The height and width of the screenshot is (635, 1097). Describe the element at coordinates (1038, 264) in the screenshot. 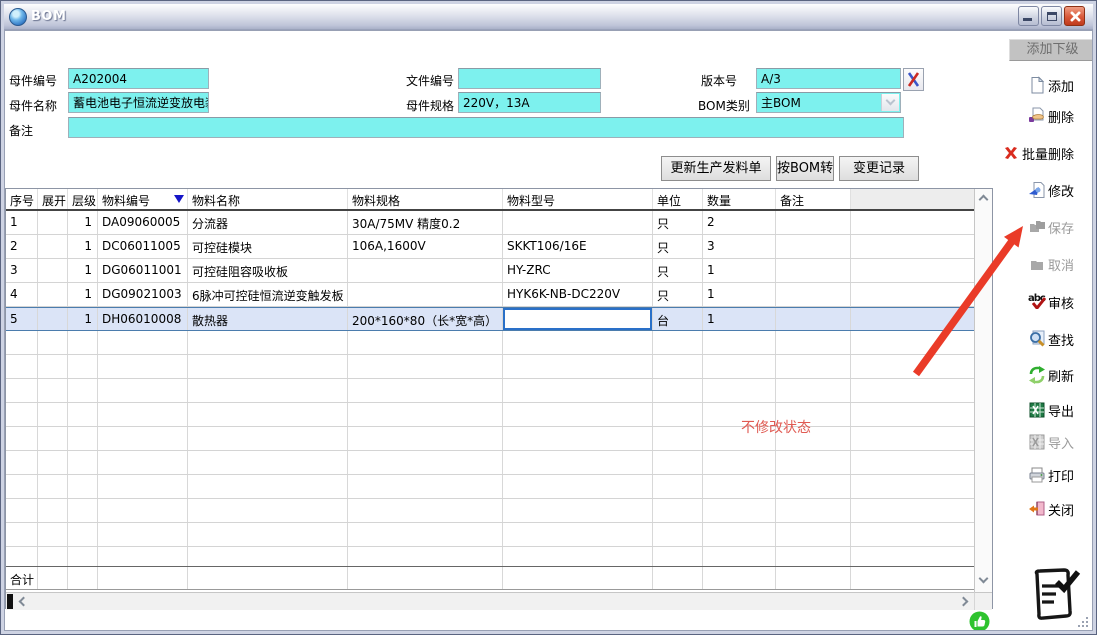

I see `cancel-button: 取消` at that location.